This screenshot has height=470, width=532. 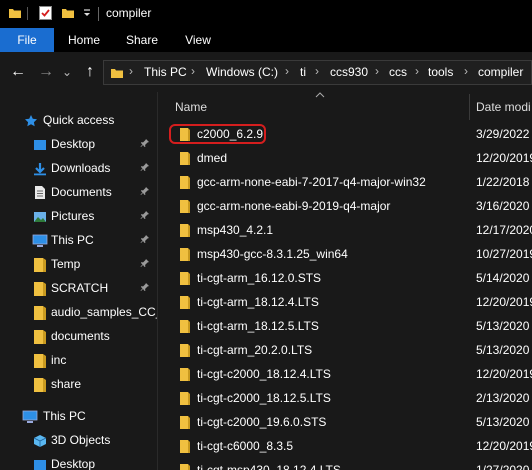 What do you see at coordinates (142, 40) in the screenshot?
I see `tab-share: Share` at bounding box center [142, 40].